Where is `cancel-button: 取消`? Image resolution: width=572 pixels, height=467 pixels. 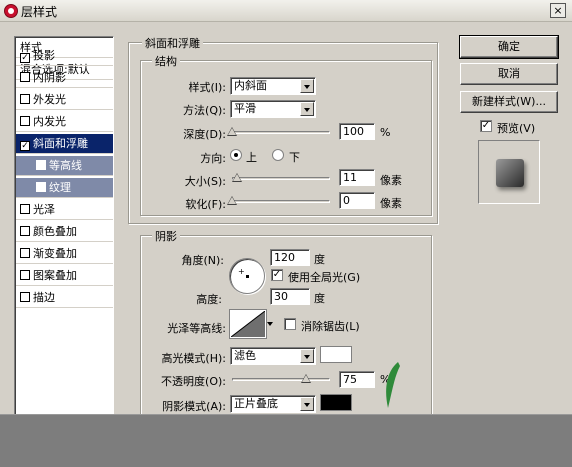
cancel-button: 取消 is located at coordinates (509, 74).